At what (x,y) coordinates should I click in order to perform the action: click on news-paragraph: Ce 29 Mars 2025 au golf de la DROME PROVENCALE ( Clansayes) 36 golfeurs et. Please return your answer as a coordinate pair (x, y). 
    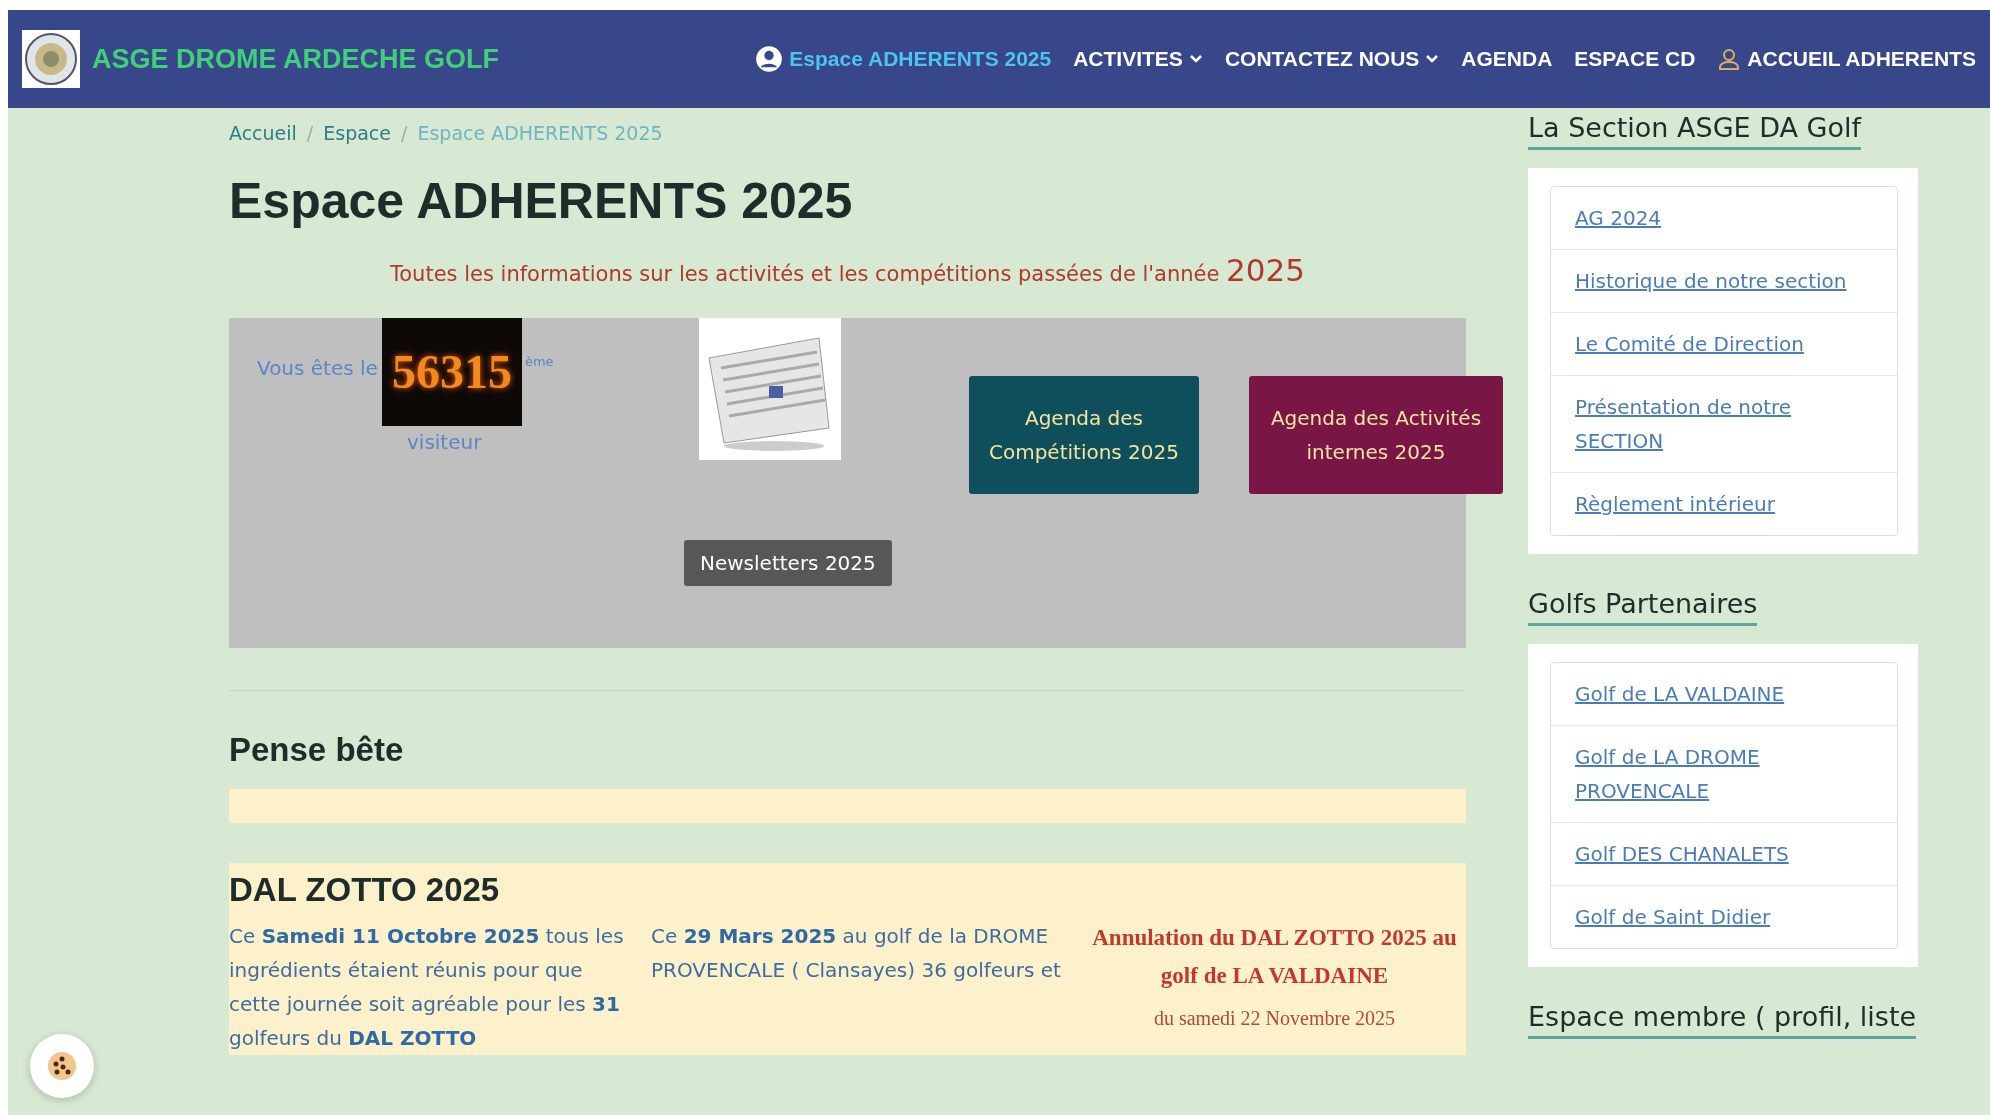
    Looking at the image, I should click on (856, 953).